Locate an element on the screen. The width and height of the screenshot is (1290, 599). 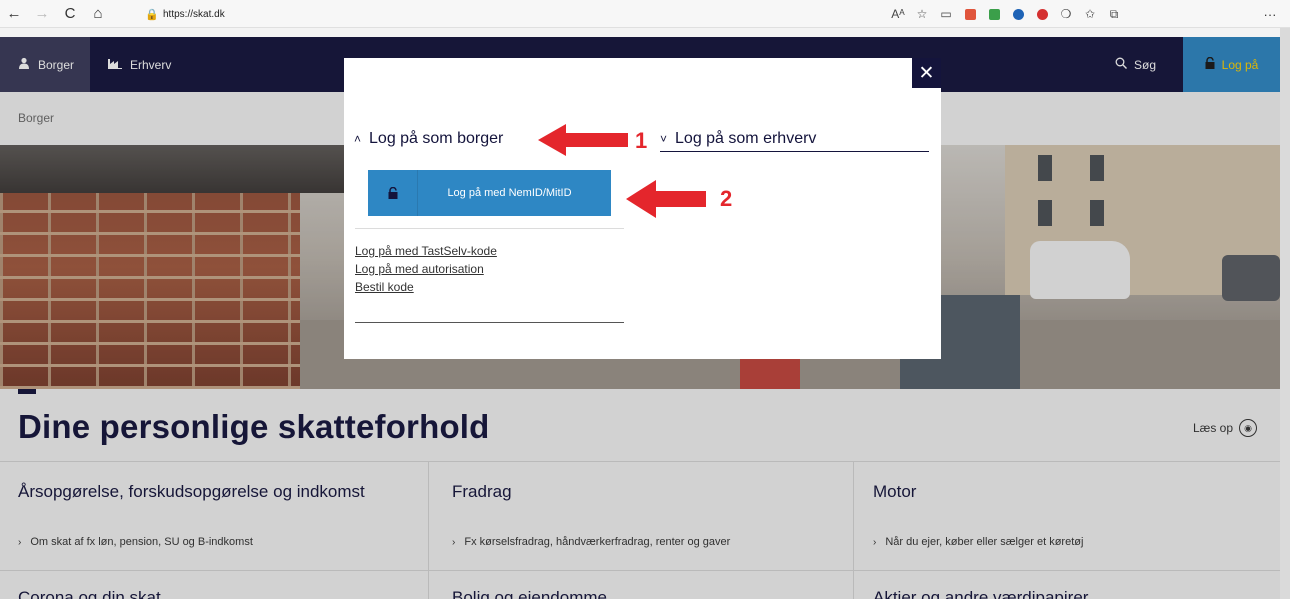
nemid-login-button: Log på med NemID/MitID is located at coordinates (489, 193).